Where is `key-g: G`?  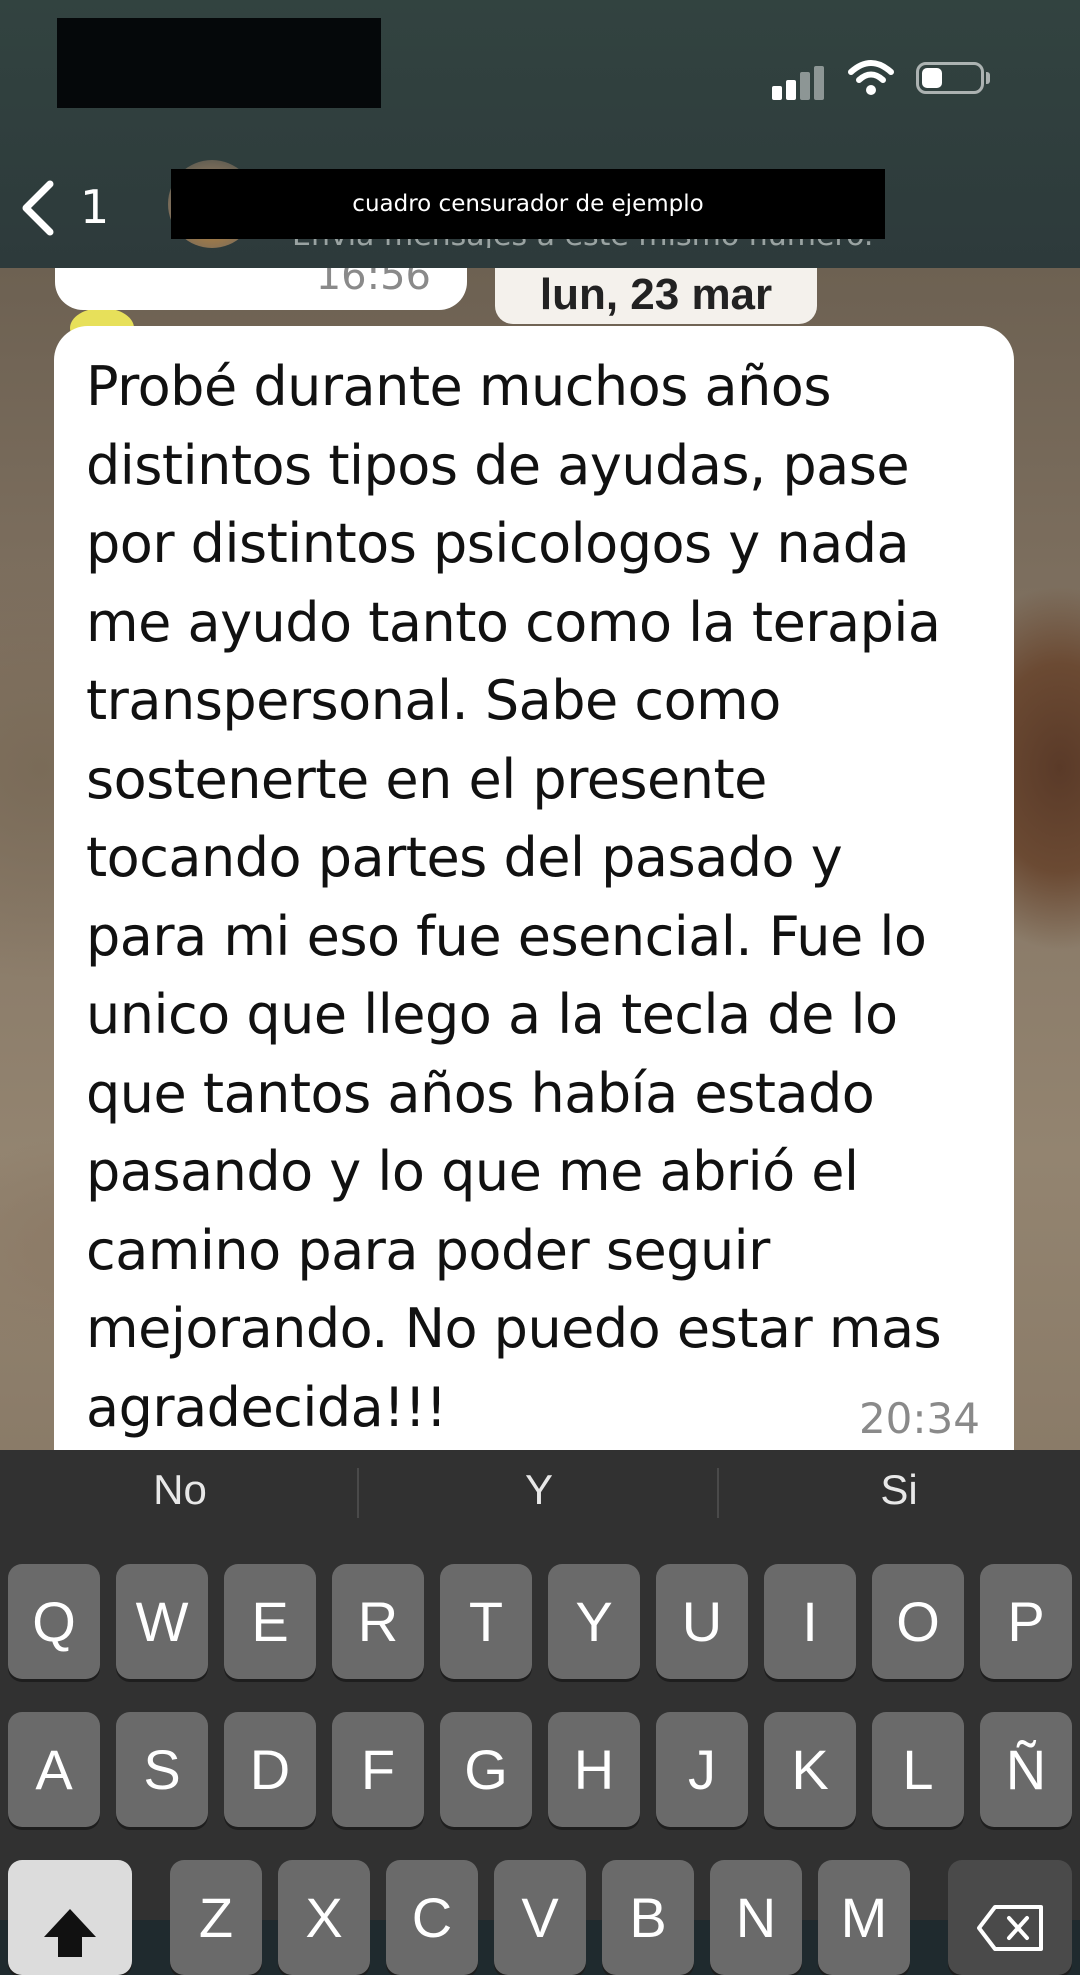 key-g: G is located at coordinates (486, 1769).